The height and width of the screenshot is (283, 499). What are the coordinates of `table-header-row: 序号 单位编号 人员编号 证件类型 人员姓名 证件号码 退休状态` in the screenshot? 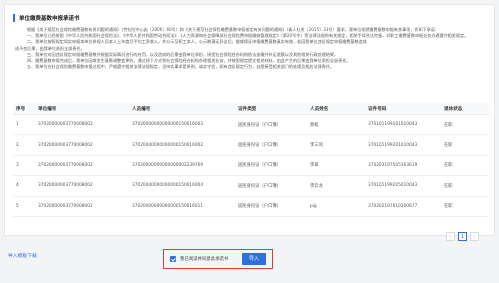 It's located at (251, 109).